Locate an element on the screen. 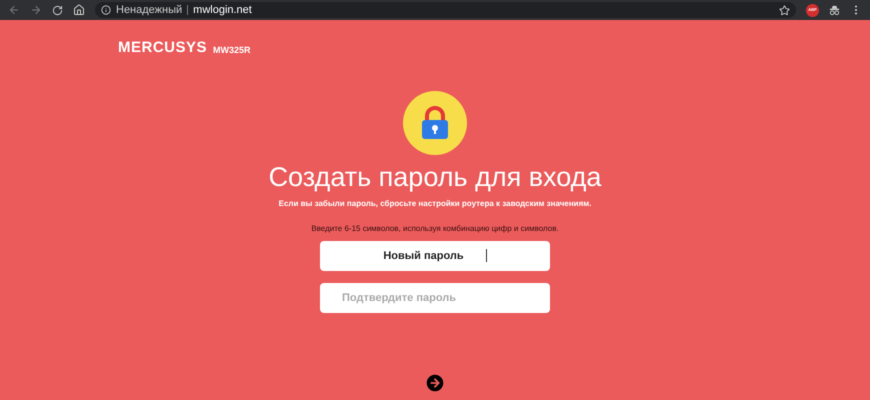 The width and height of the screenshot is (870, 400). forward-icon is located at coordinates (36, 10).